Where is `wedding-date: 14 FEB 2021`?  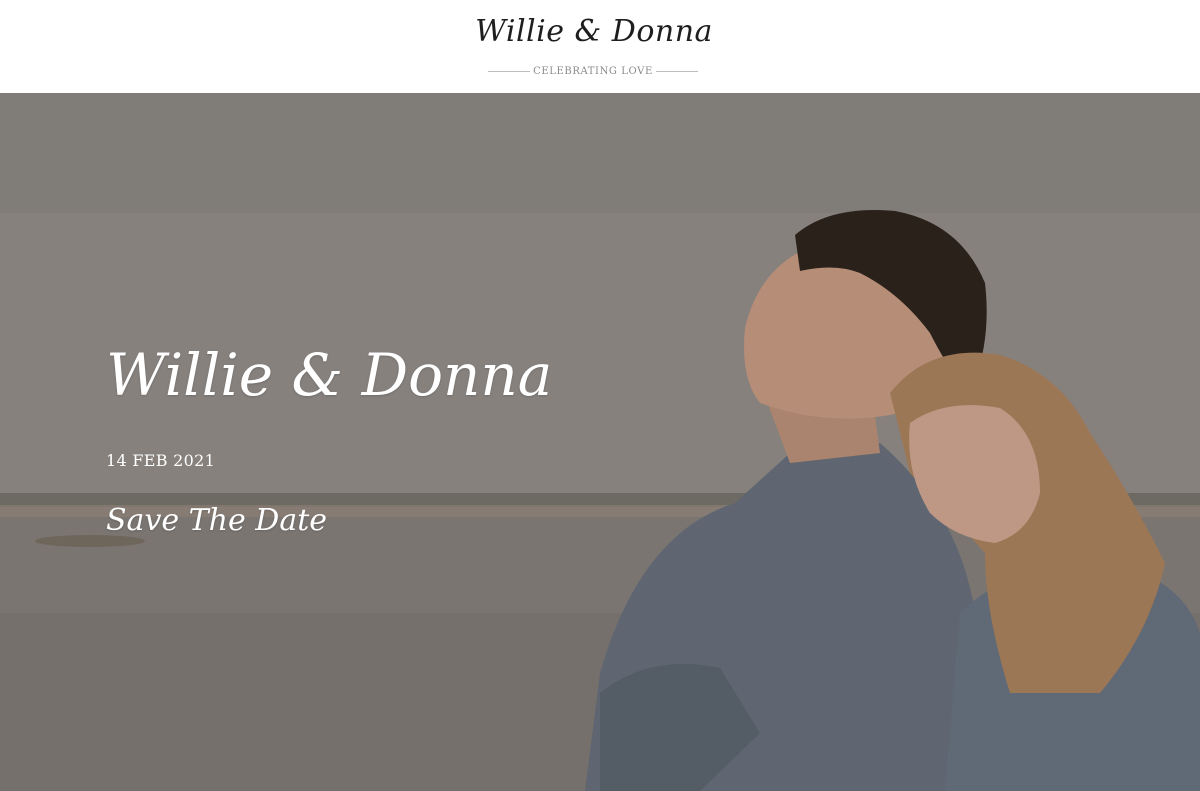
wedding-date: 14 FEB 2021 is located at coordinates (161, 460).